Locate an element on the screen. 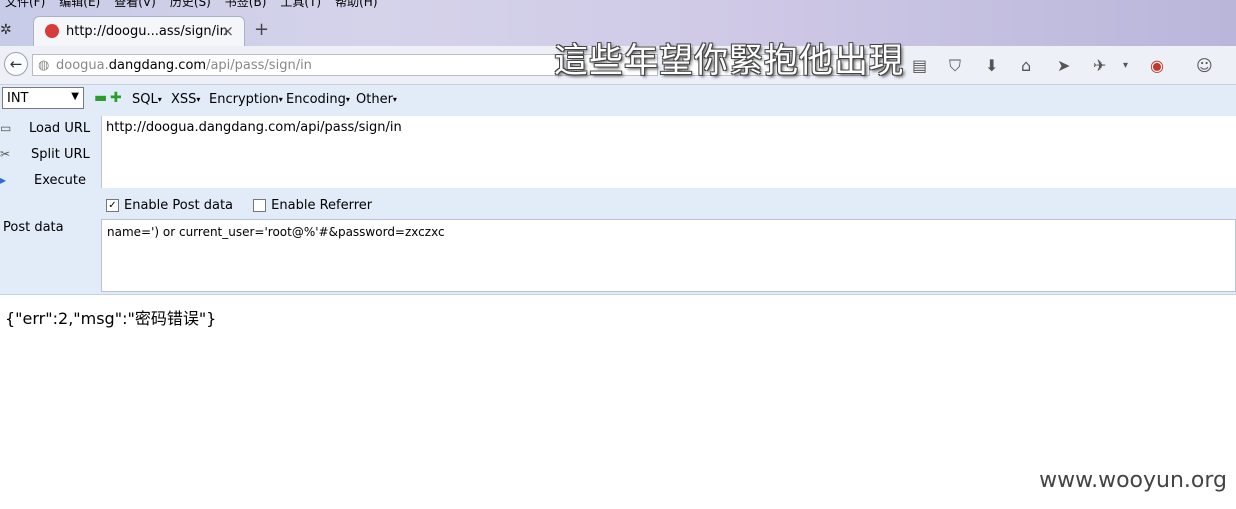  download-icon: ⬇ is located at coordinates (991, 65).